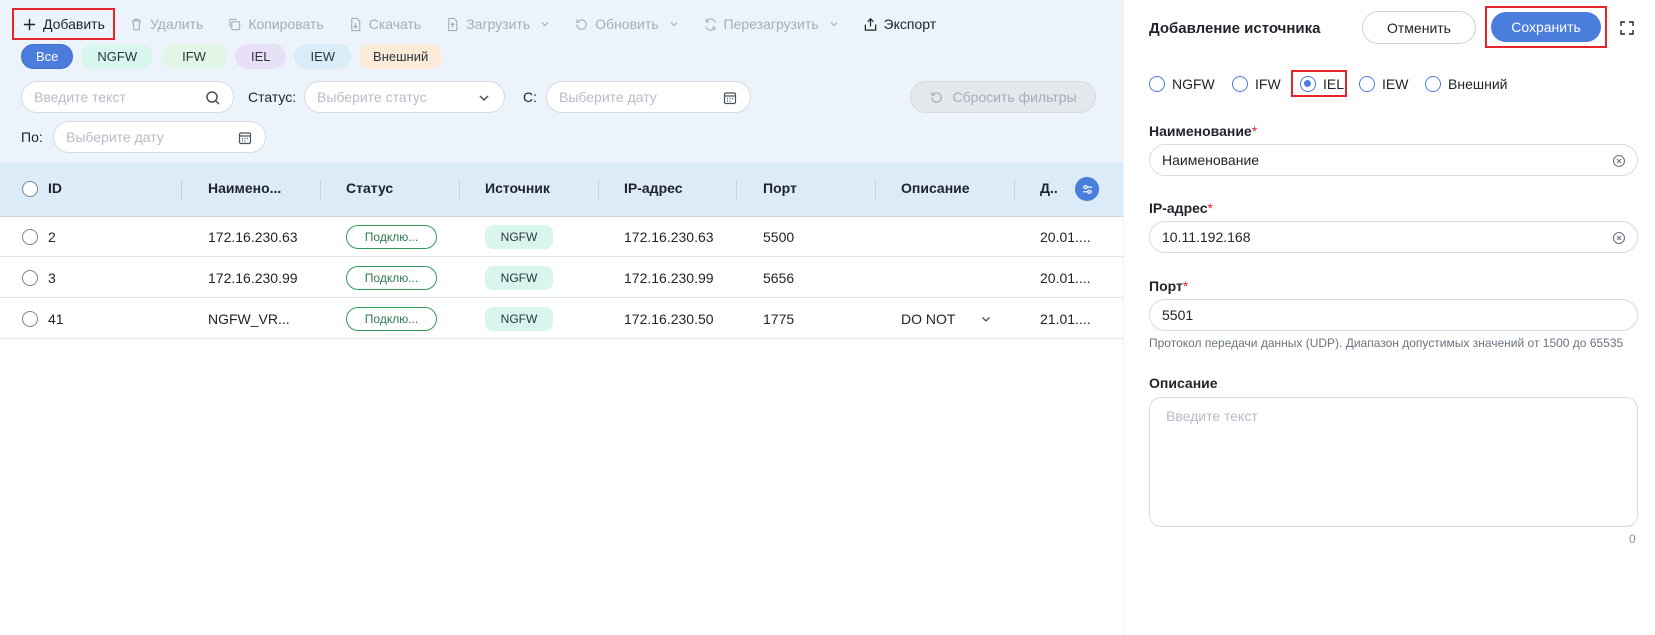  I want to click on ip-field: 10.11.192.168, so click(1393, 237).